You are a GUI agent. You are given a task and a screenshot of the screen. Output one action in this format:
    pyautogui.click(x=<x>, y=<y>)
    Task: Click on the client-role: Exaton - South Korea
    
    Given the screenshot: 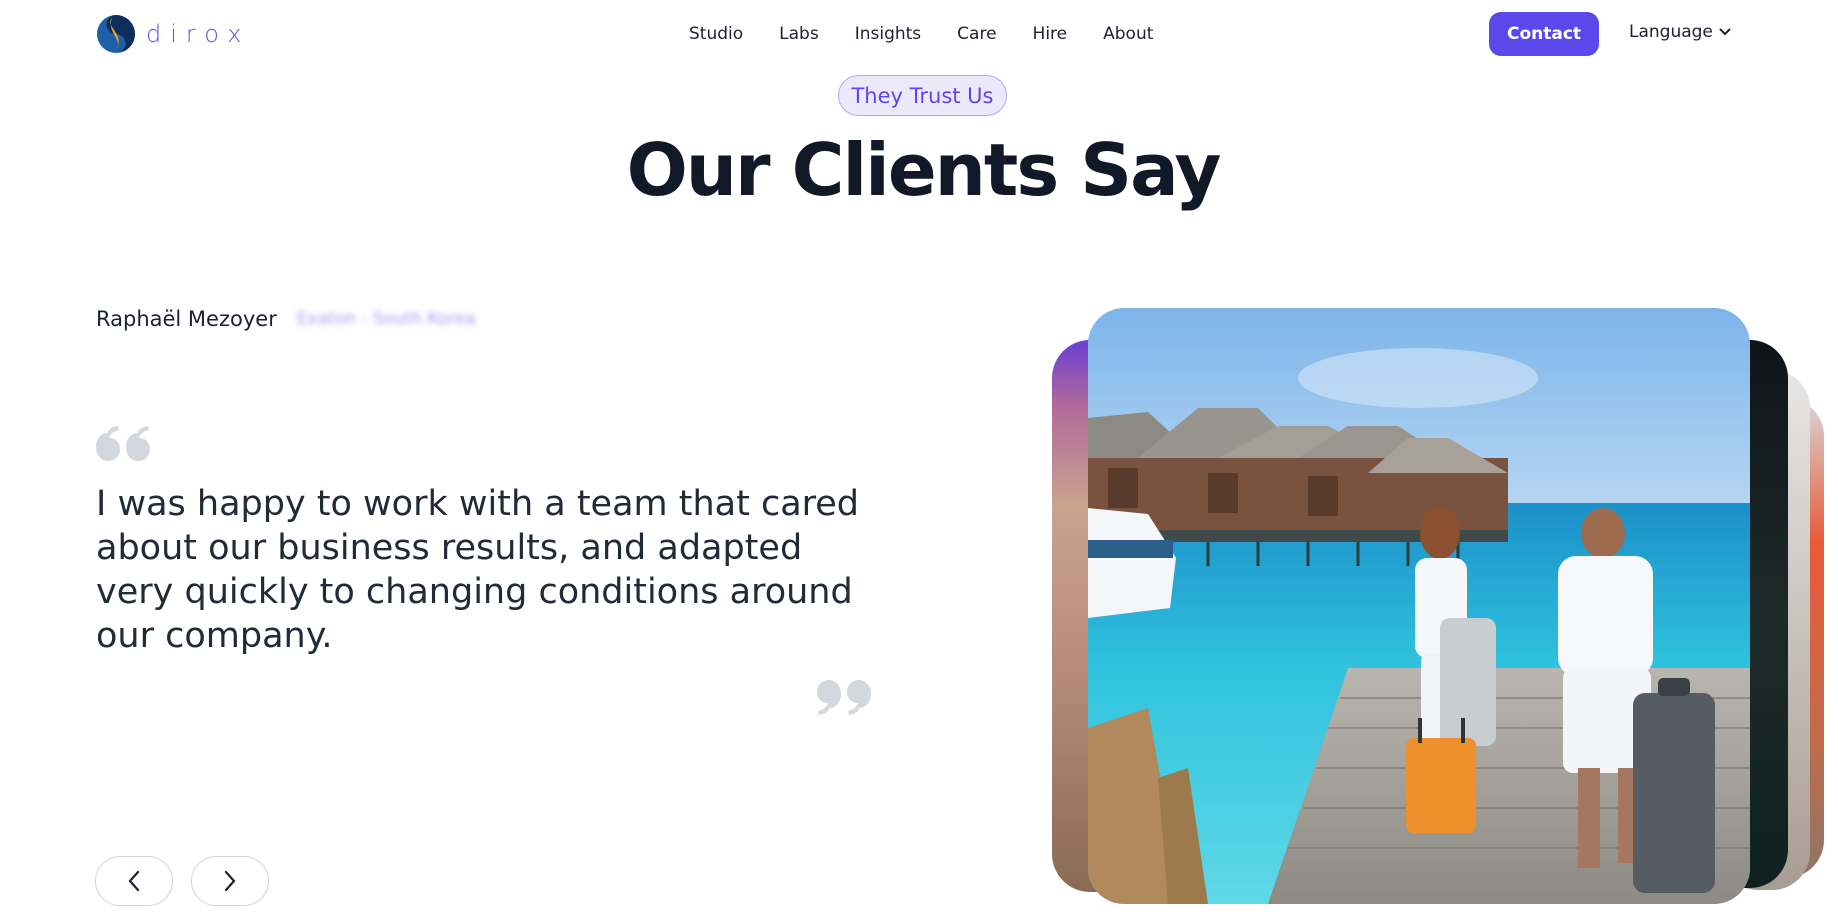 What is the action you would take?
    pyautogui.click(x=386, y=319)
    